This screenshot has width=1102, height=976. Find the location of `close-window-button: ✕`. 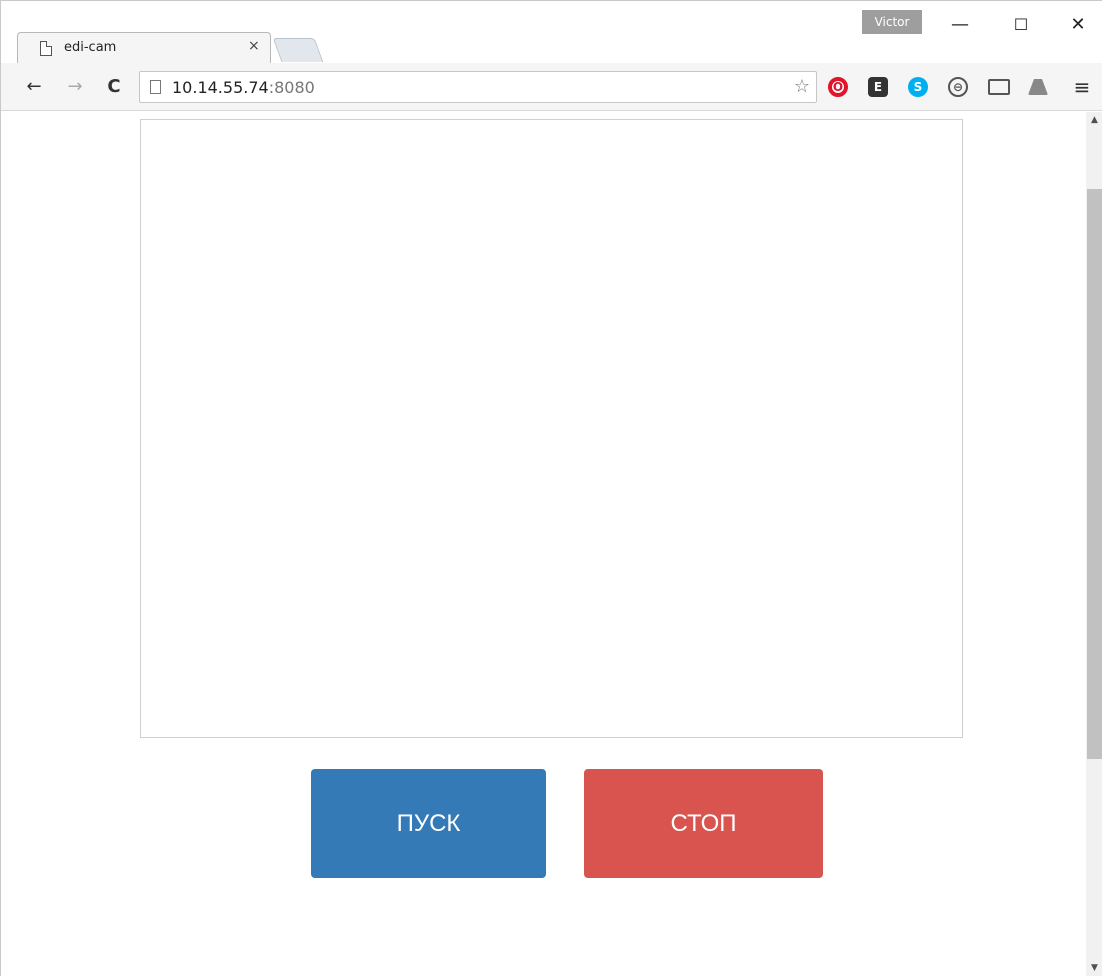

close-window-button: ✕ is located at coordinates (1078, 25).